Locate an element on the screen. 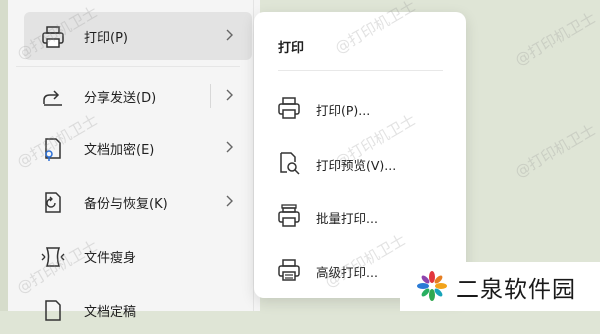  document-lock-icon is located at coordinates (53, 149).